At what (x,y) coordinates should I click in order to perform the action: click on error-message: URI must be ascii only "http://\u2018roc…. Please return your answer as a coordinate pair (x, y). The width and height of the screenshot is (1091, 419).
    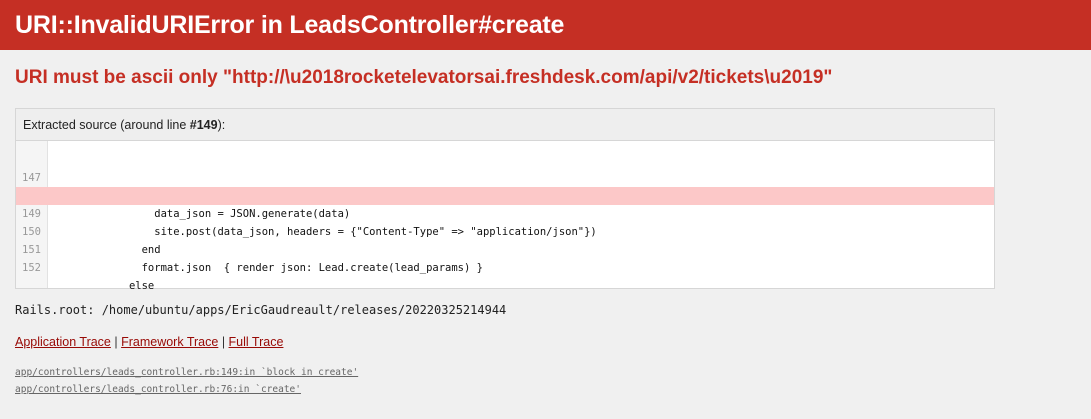
    Looking at the image, I should click on (424, 77).